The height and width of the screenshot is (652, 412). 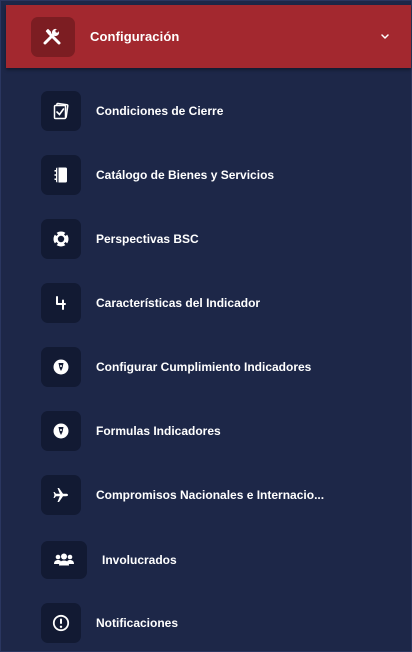 I want to click on alert-circle-icon, so click(x=61, y=623).